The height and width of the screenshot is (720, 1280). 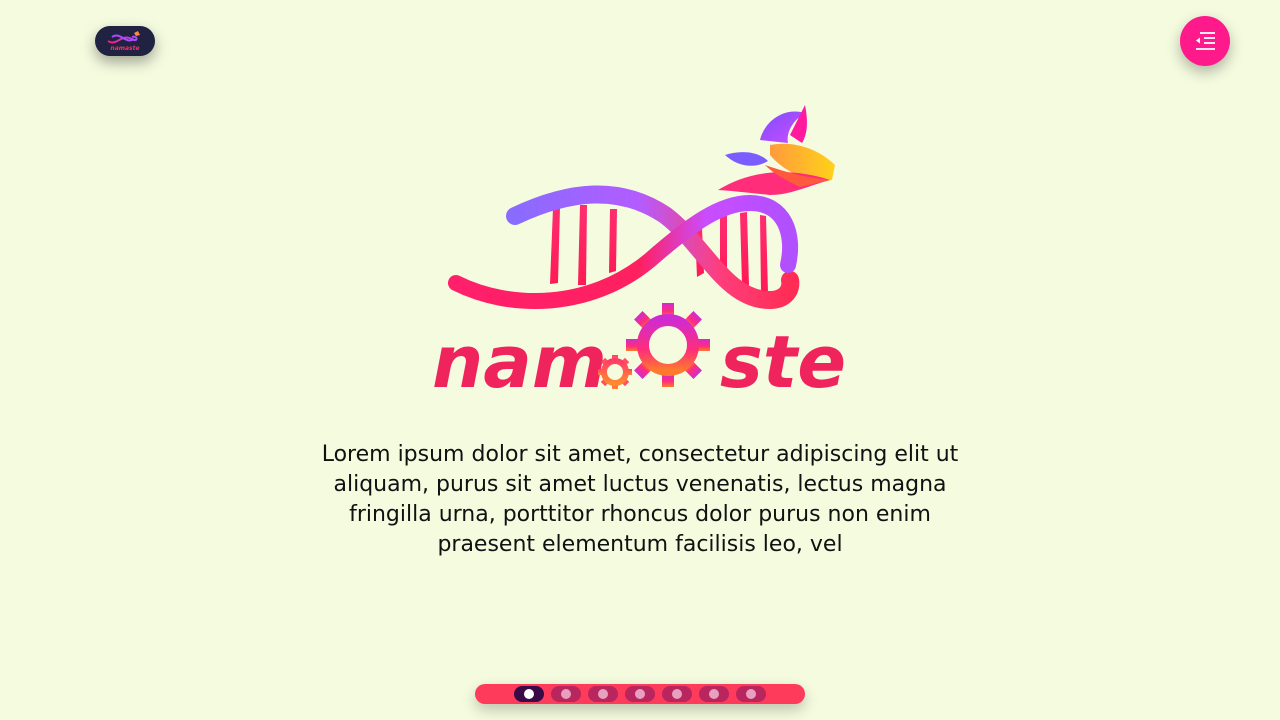 I want to click on menu-indent-icon, so click(x=1205, y=41).